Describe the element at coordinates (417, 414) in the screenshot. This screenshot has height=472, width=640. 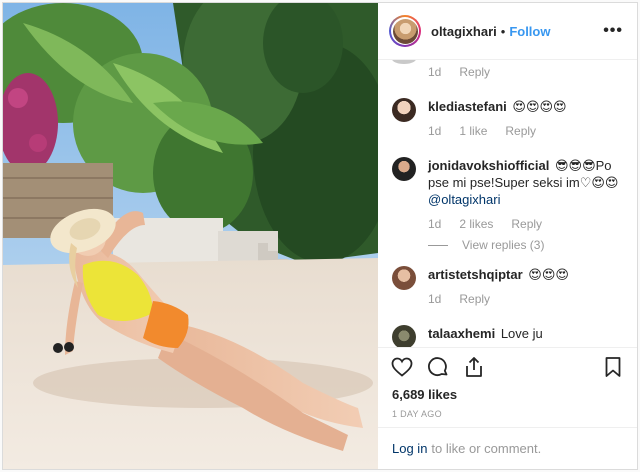
I see `post-timestamp: 1 DAY AGO` at that location.